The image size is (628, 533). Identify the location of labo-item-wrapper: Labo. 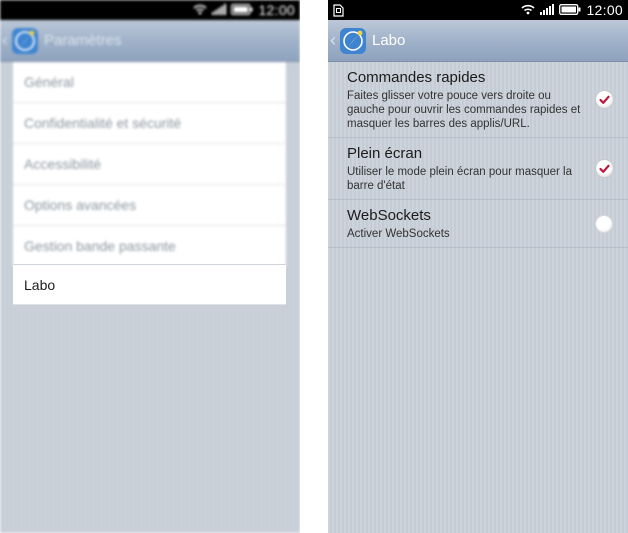
(149, 284).